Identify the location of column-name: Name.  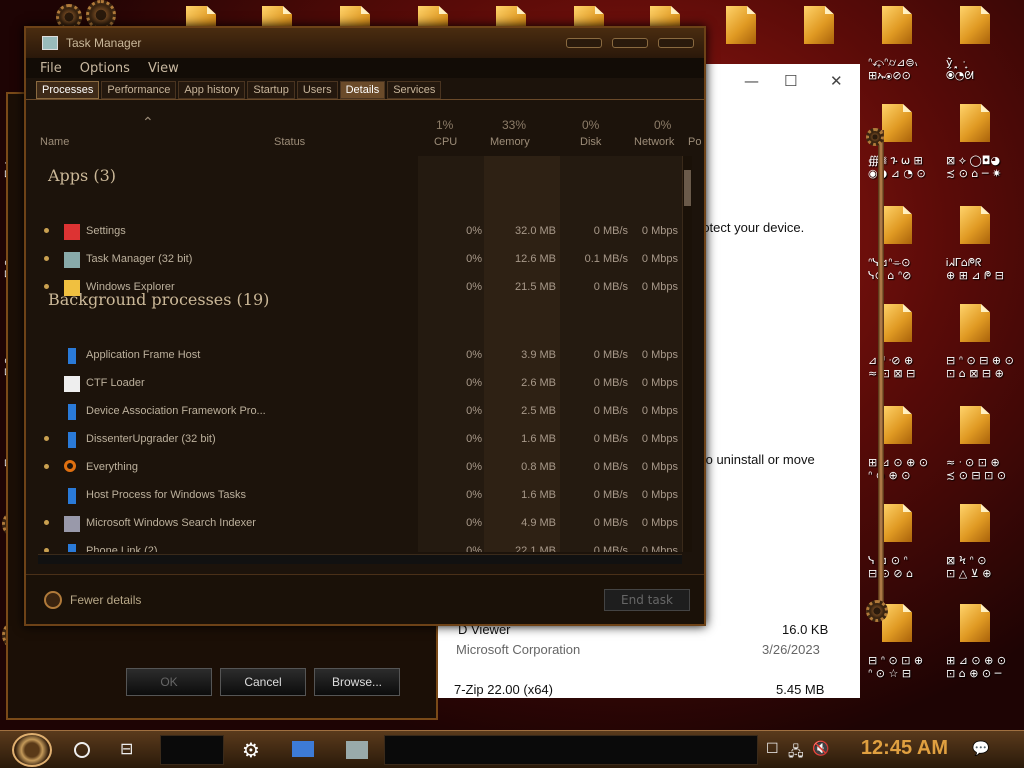
(54, 142).